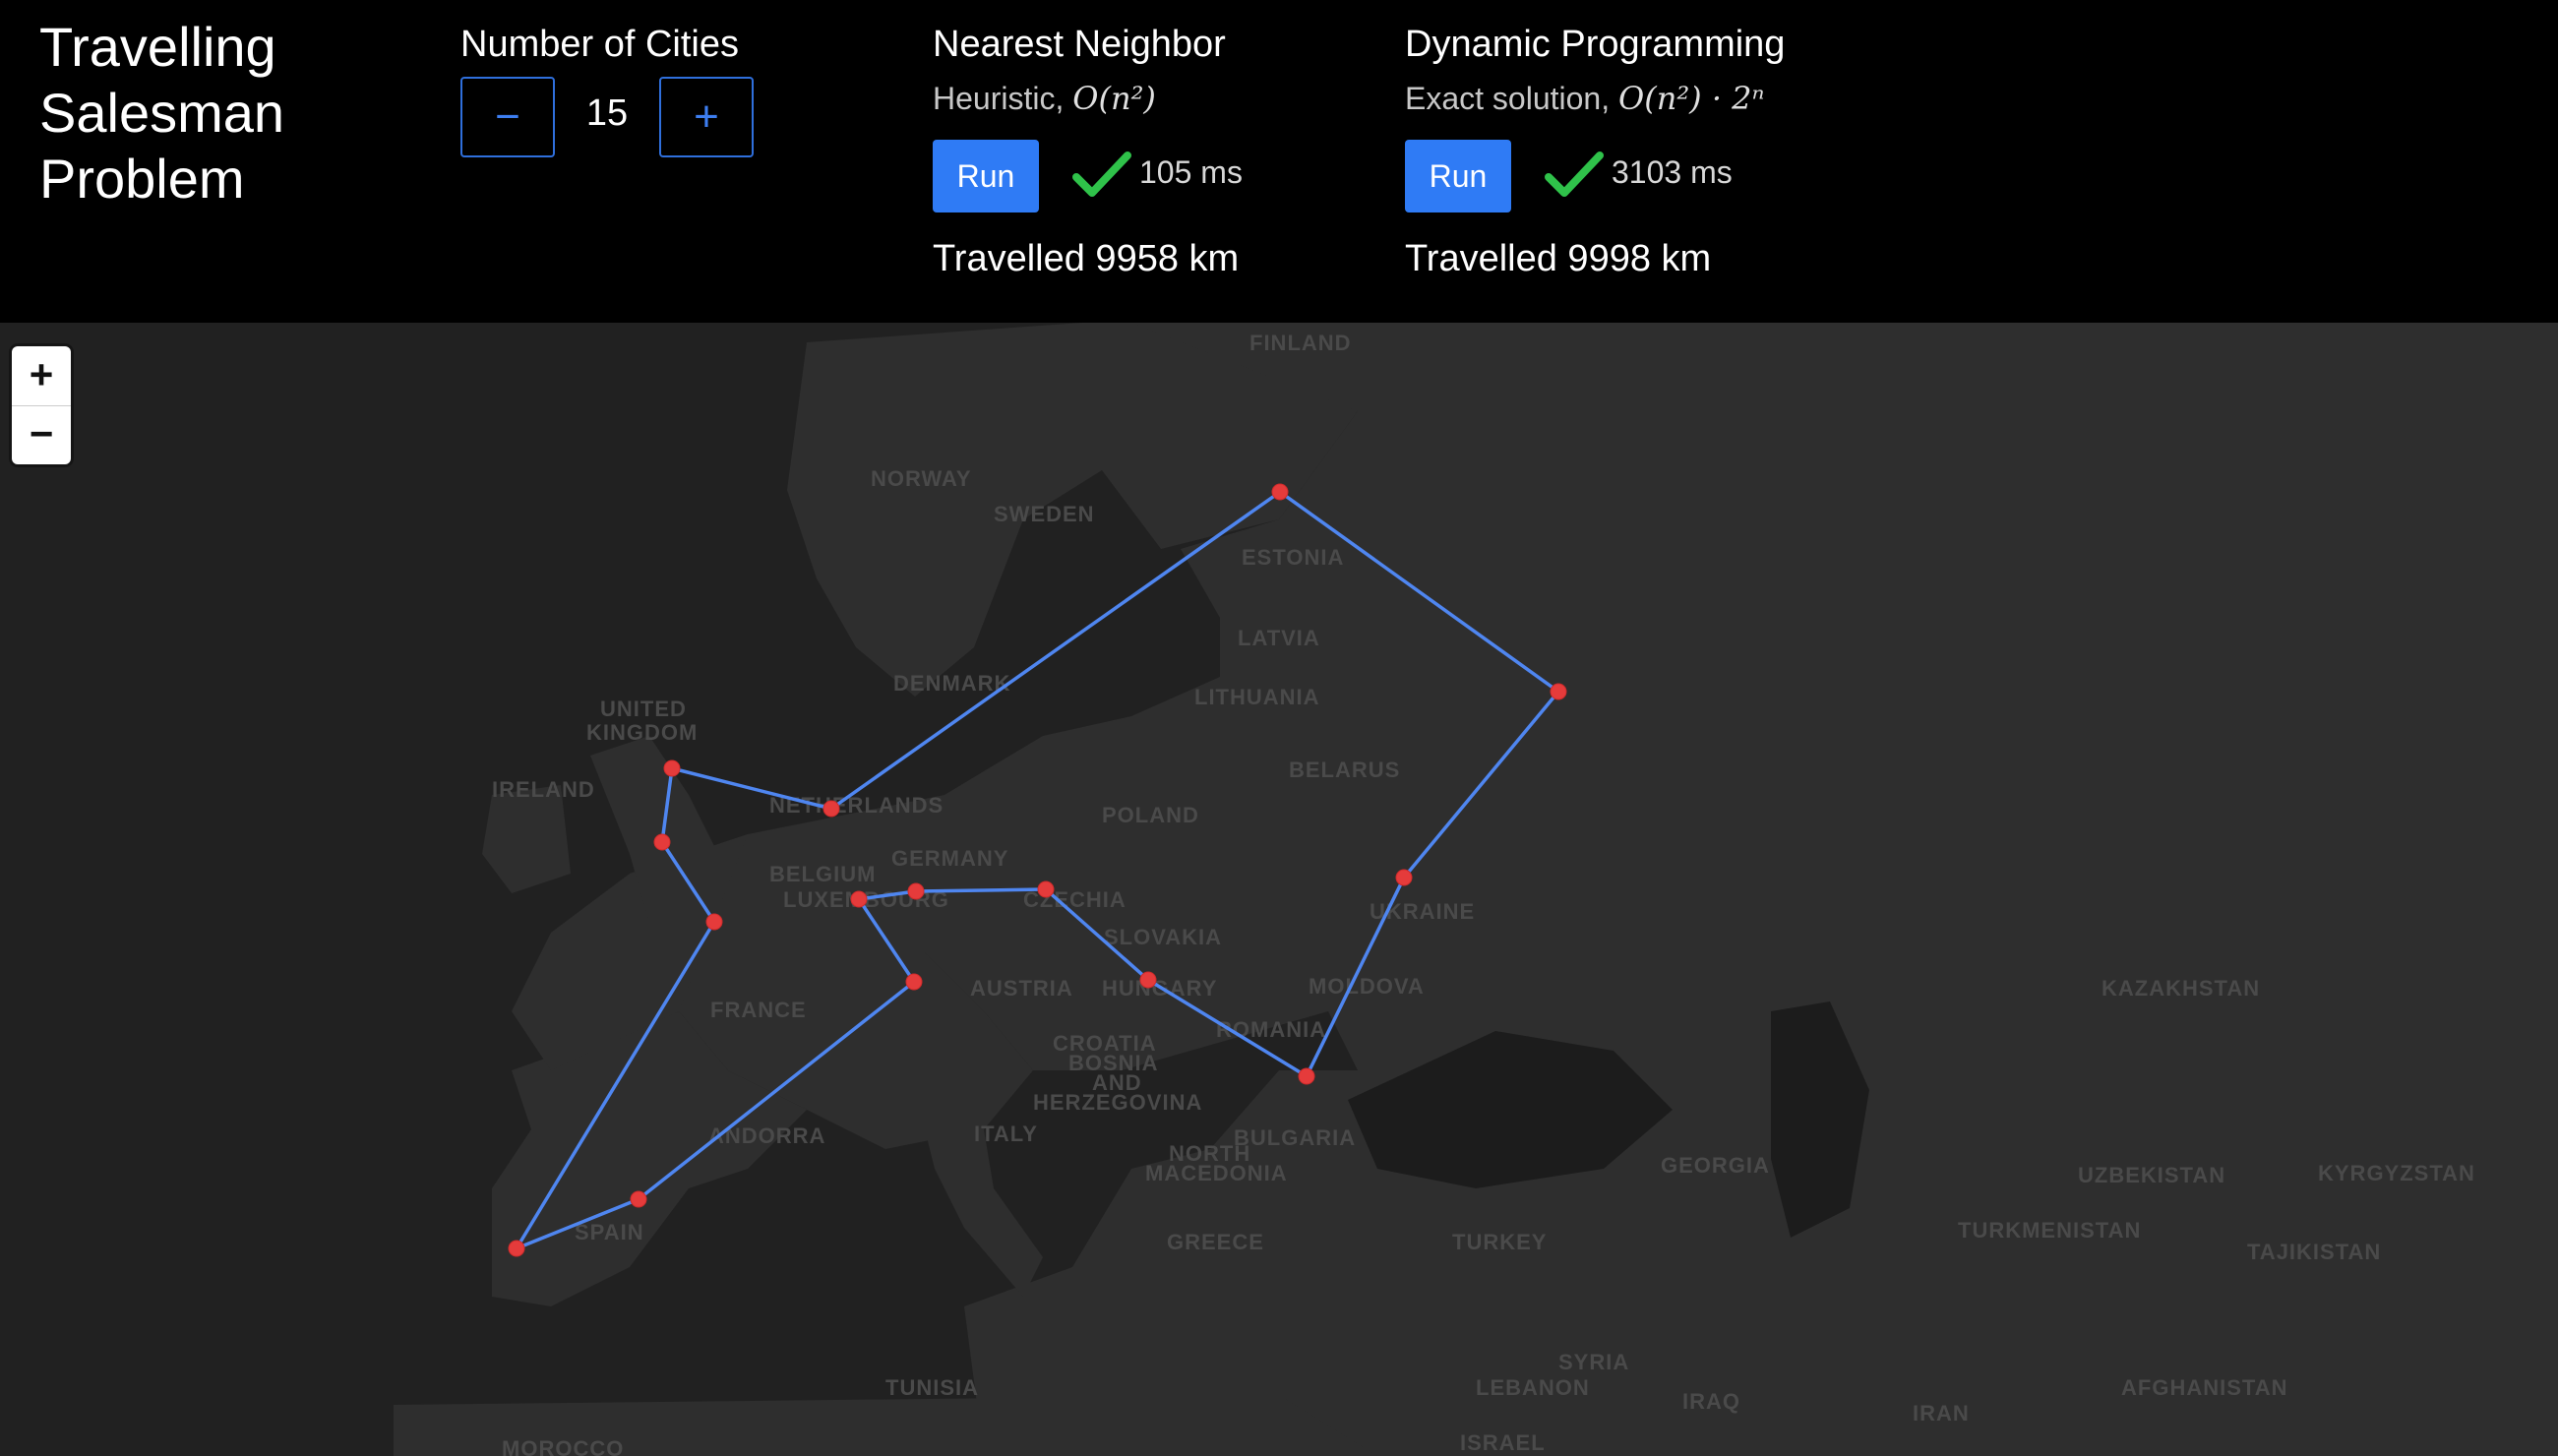  I want to click on country-label: BULGARIA, so click(1295, 1137).